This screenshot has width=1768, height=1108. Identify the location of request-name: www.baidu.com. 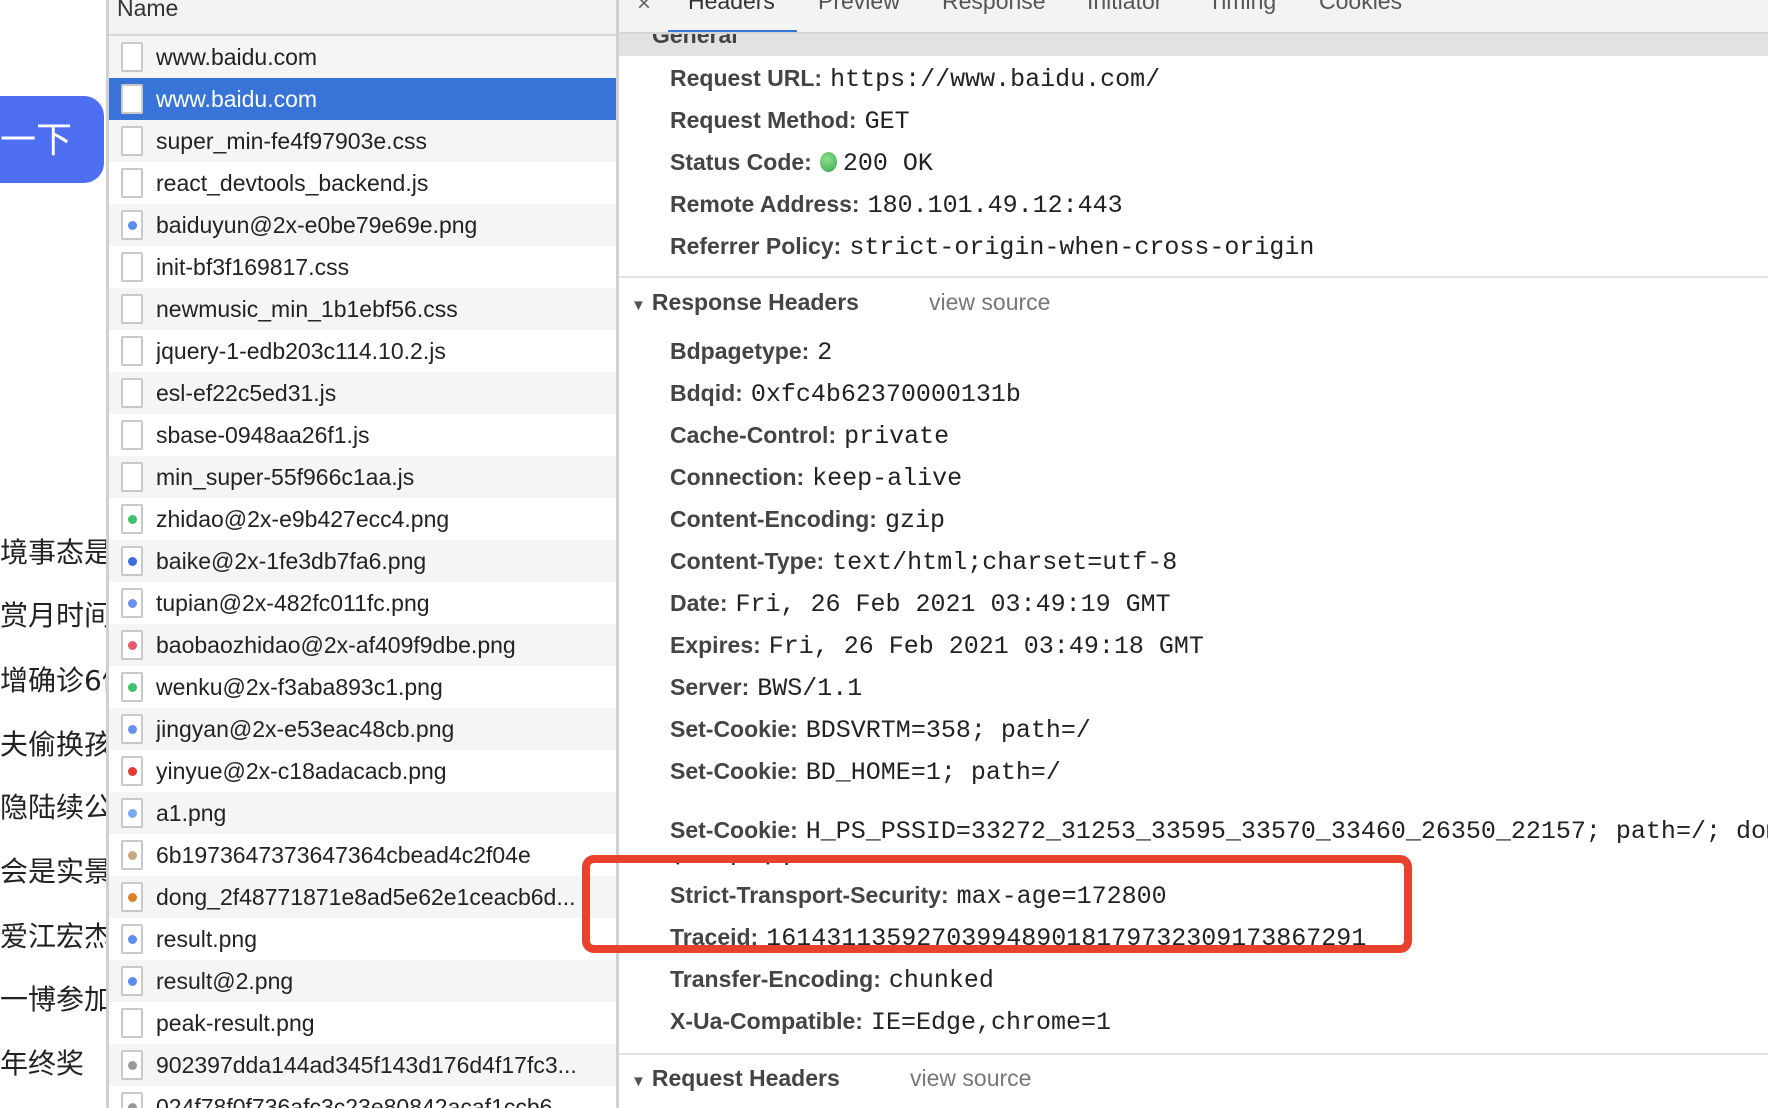
(237, 98).